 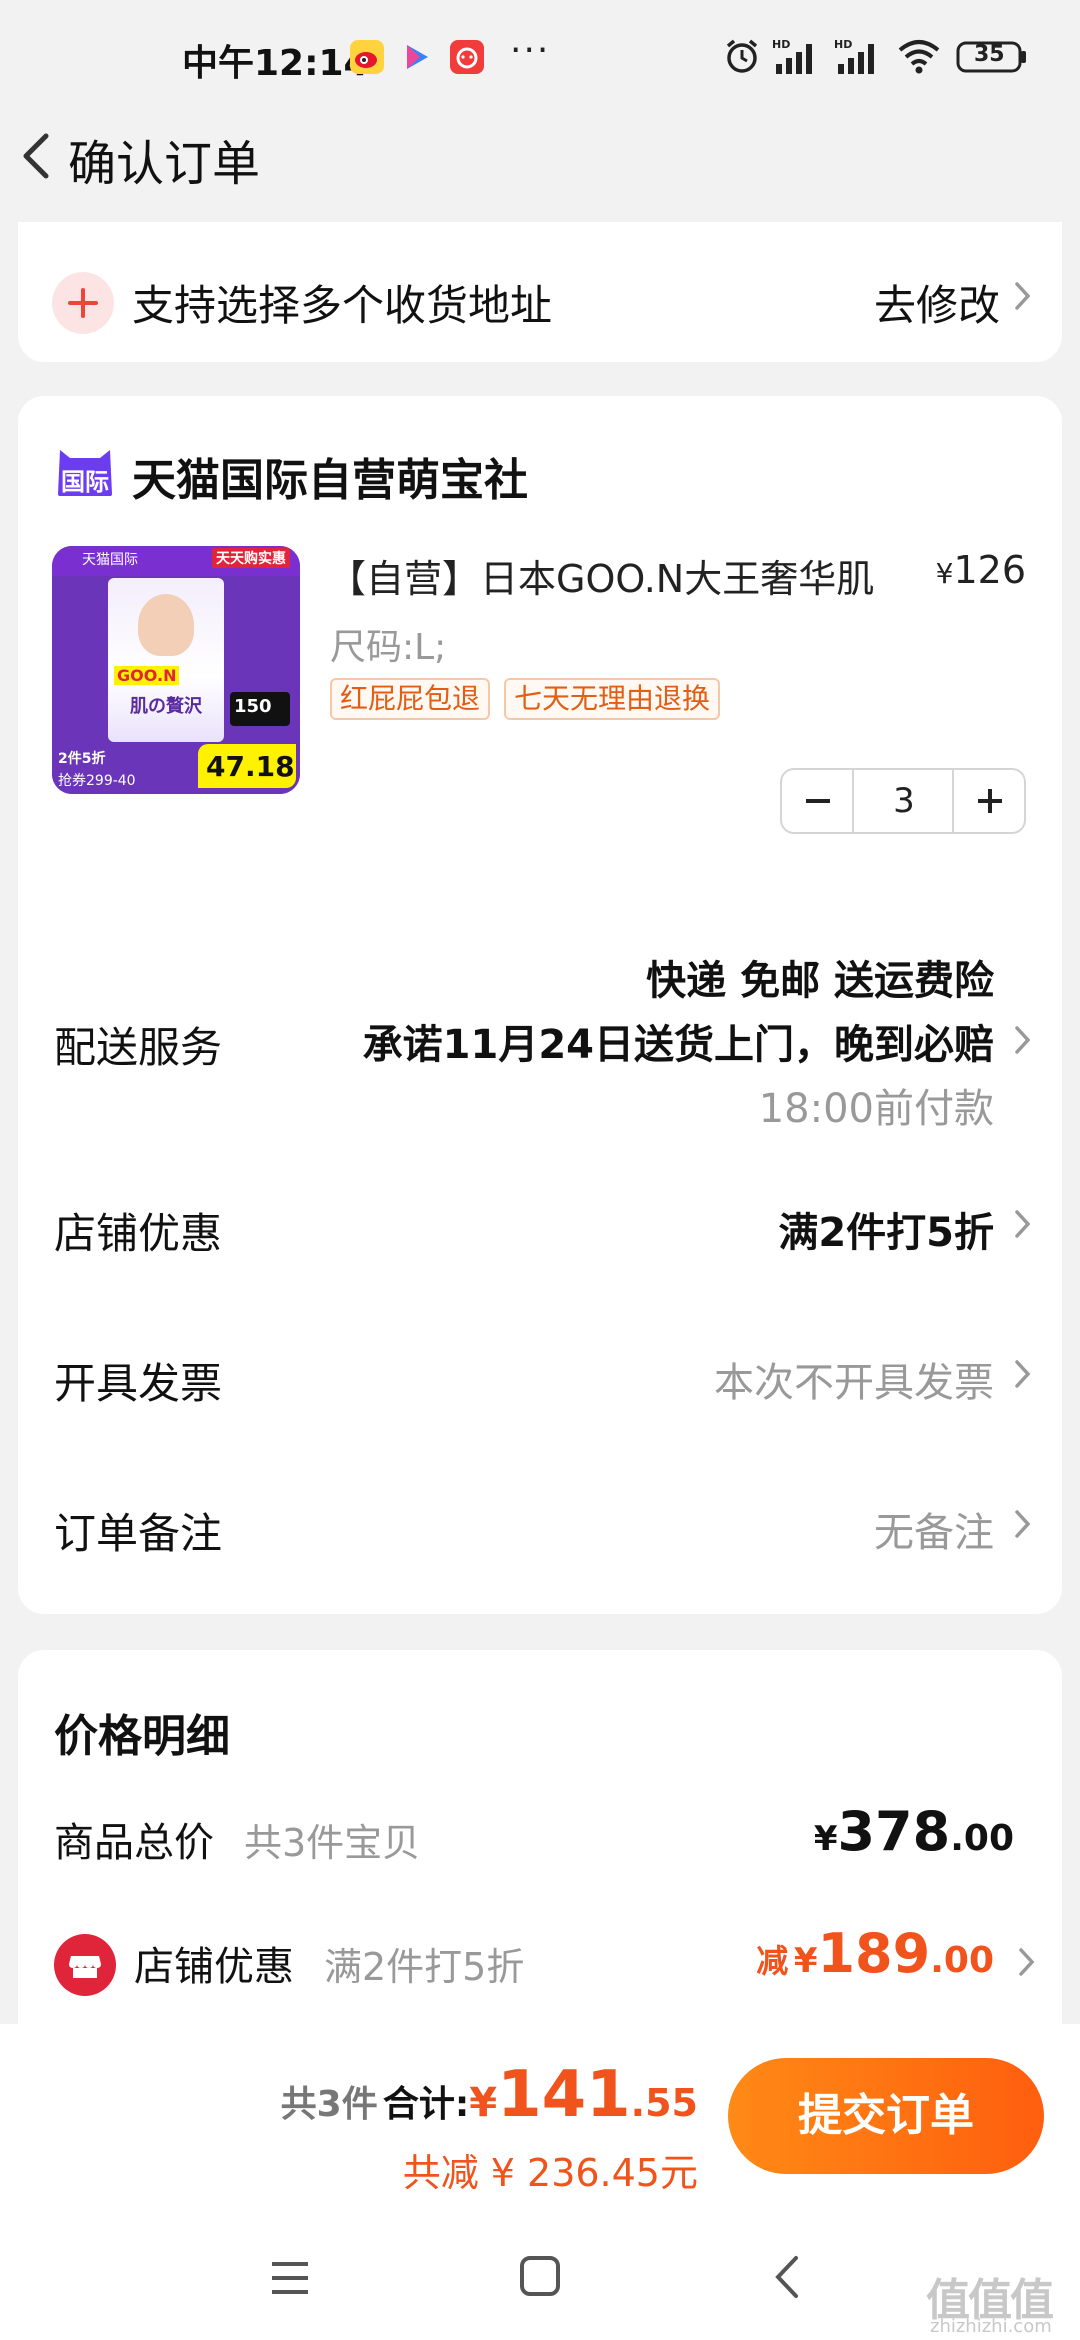 What do you see at coordinates (214, 1967) in the screenshot?
I see `discount-label: 店铺优惠` at bounding box center [214, 1967].